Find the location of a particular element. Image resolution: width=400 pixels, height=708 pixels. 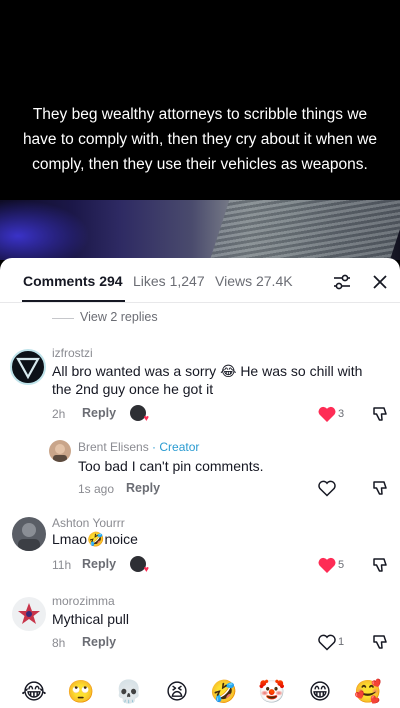

comment-text: Lmao🤣noice is located at coordinates (95, 539).